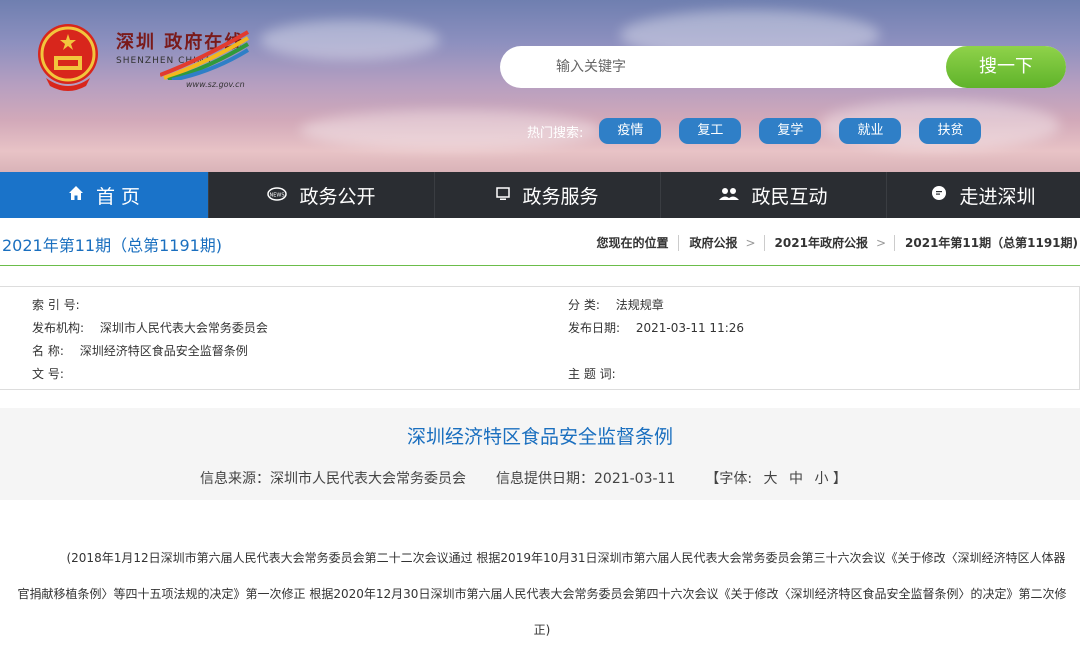  What do you see at coordinates (821, 242) in the screenshot?
I see `breadcrumb-link: 2021年政府公报` at bounding box center [821, 242].